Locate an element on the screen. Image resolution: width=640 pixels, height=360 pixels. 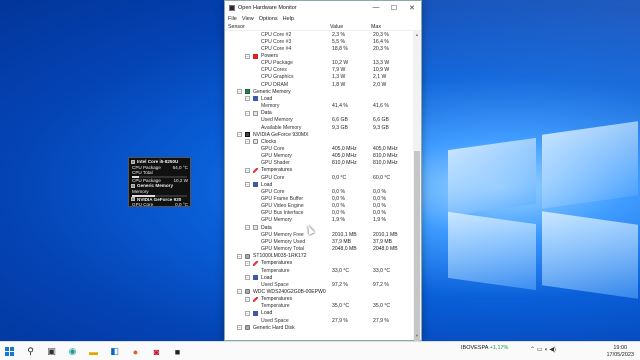
sensor-row: GPU Memory Used 37,9 MB 37,9 MB is located at coordinates (319, 241).